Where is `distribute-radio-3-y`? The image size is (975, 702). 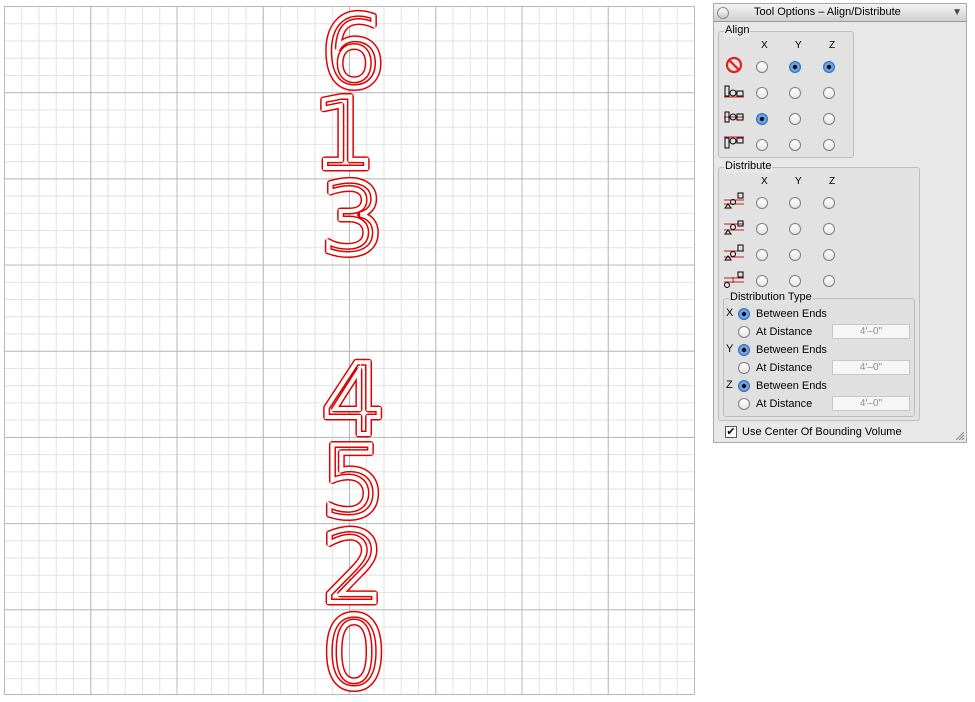
distribute-radio-3-y is located at coordinates (795, 281).